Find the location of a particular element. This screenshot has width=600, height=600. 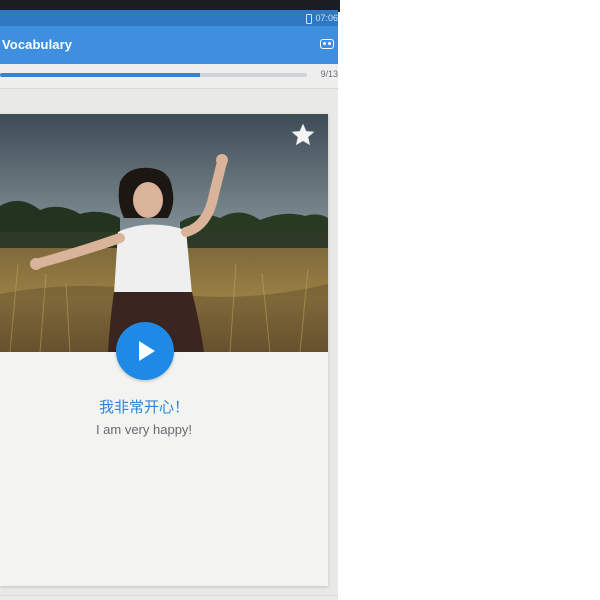

status-time: 07:06 is located at coordinates (326, 18).